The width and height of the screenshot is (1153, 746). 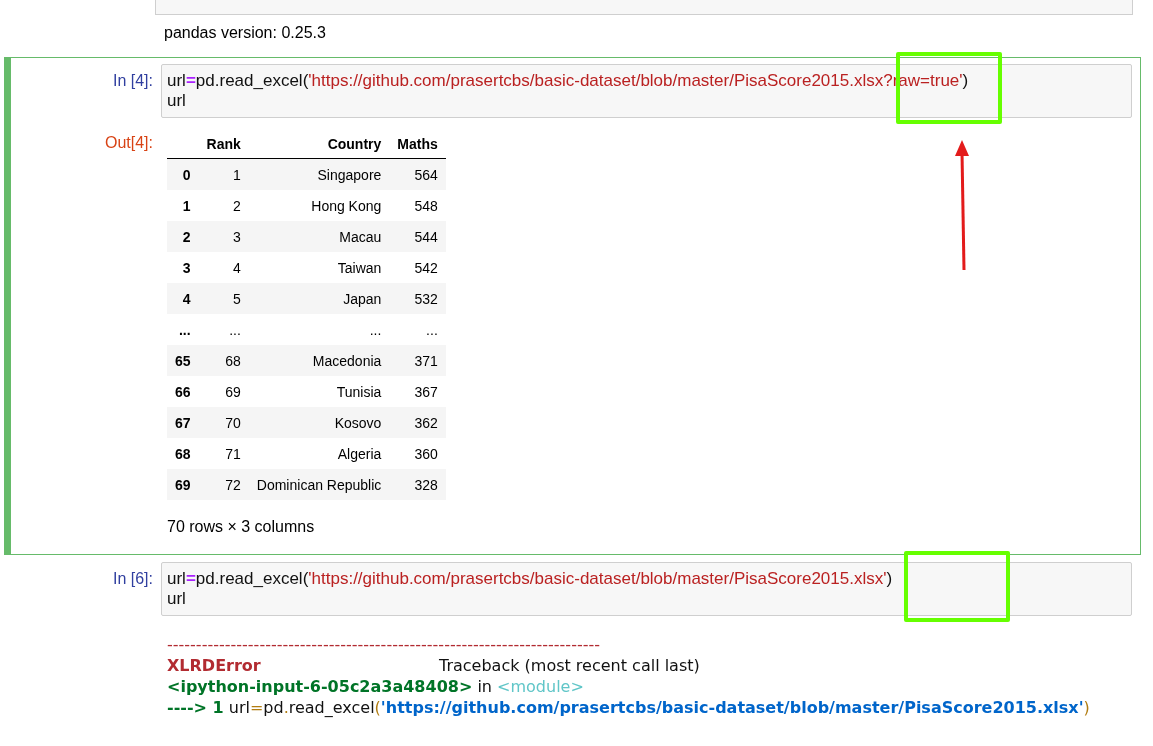 What do you see at coordinates (223, 484) in the screenshot?
I see `table-cell: 72` at bounding box center [223, 484].